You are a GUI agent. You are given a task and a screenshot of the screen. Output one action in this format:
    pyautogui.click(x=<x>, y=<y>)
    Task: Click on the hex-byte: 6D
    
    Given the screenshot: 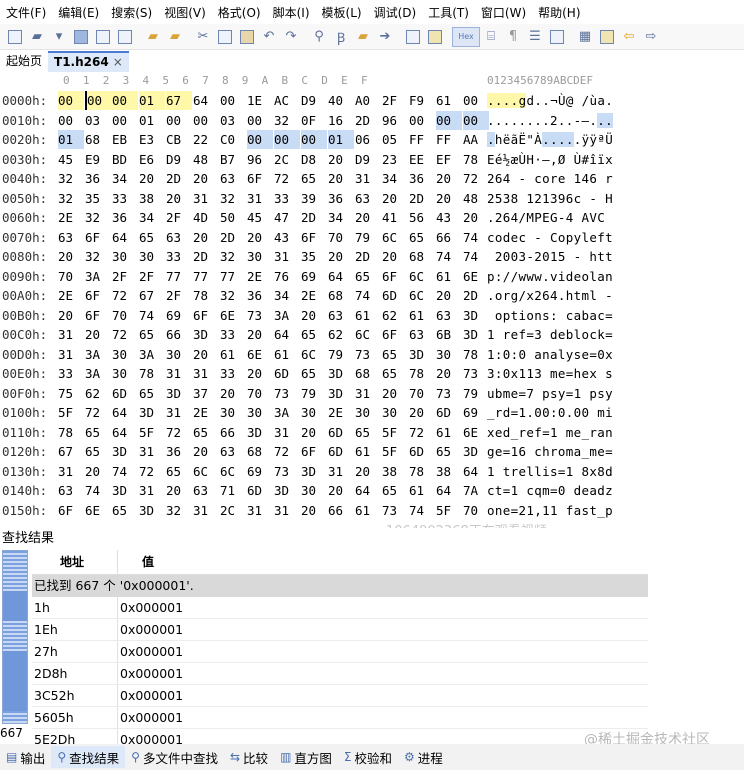 What is the action you would take?
    pyautogui.click(x=341, y=451)
    